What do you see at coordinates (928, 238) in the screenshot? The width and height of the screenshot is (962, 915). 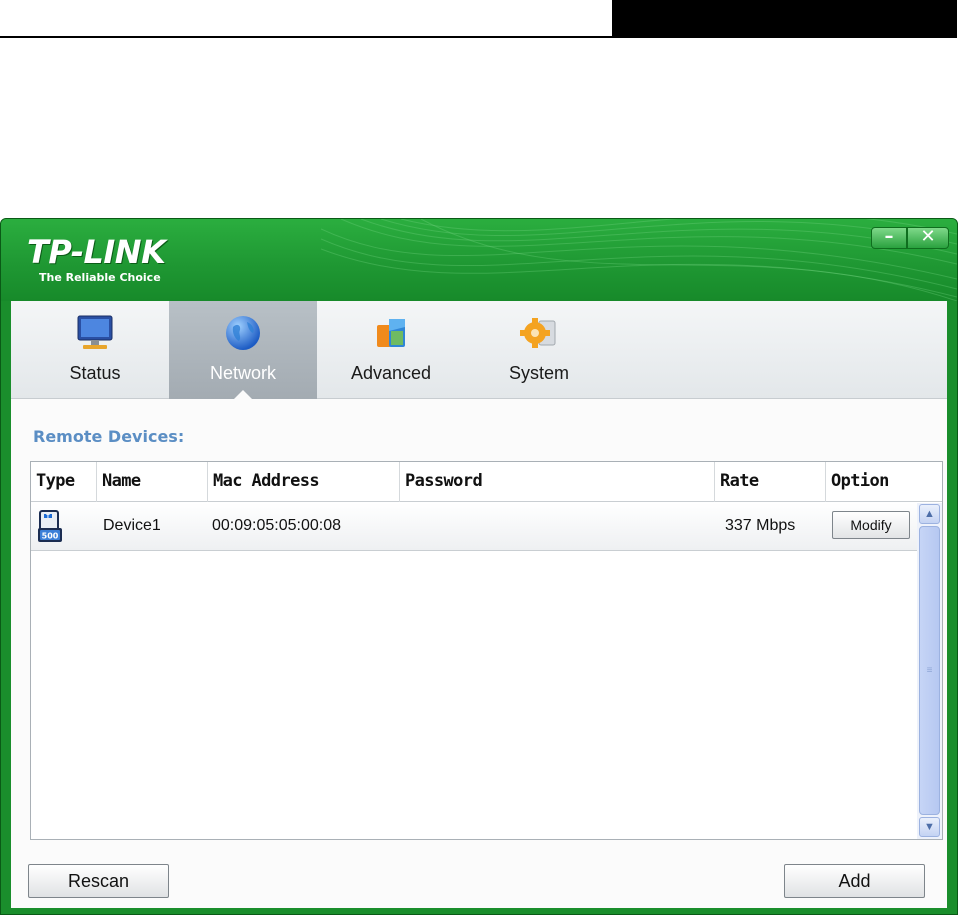 I see `close-button: ✕` at bounding box center [928, 238].